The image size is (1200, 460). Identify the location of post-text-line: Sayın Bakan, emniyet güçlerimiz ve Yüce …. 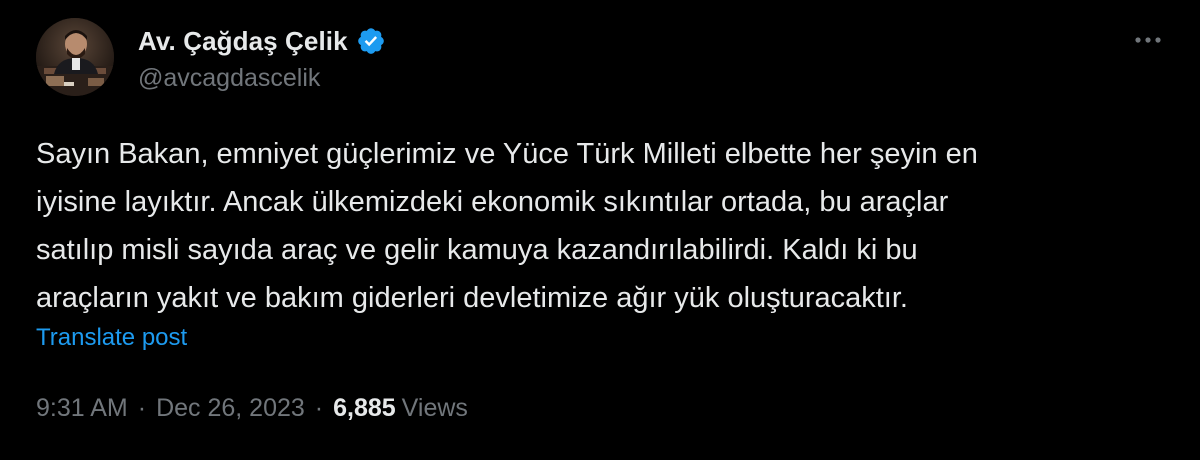
(507, 154).